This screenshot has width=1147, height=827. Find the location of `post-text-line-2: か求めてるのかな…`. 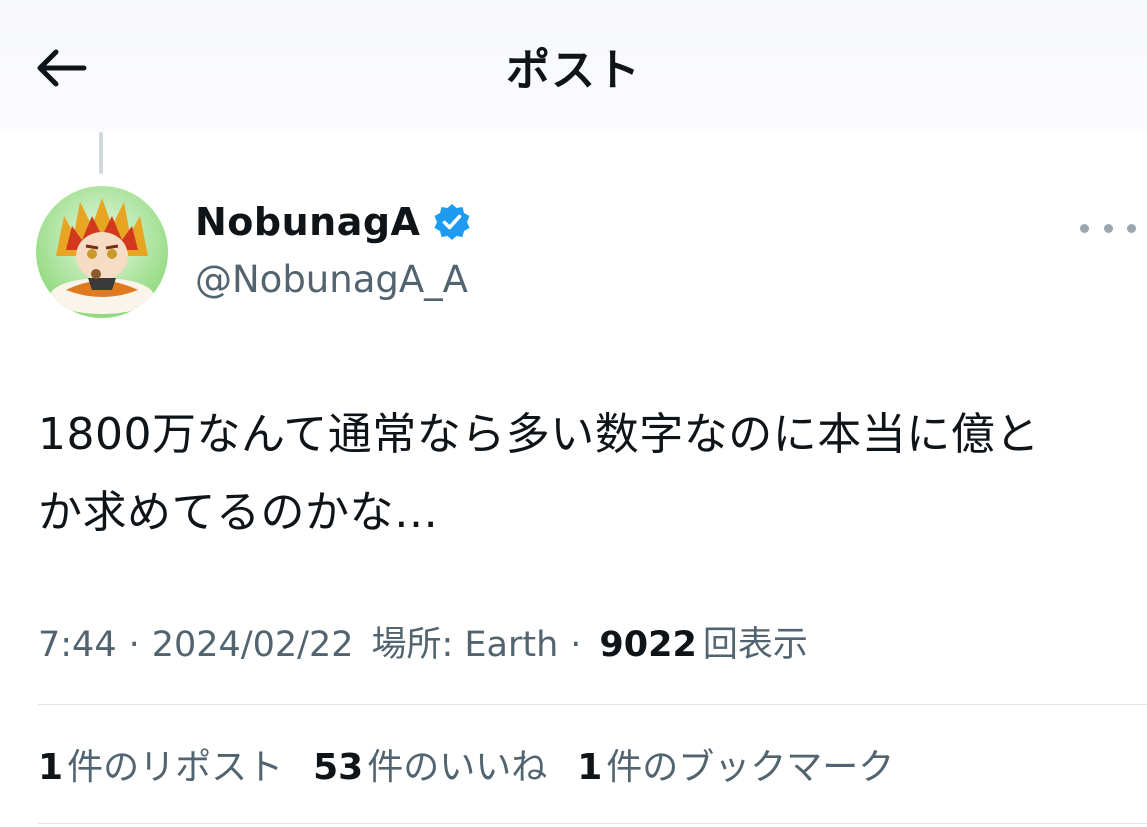

post-text-line-2: か求めてるのかな… is located at coordinates (238, 512).